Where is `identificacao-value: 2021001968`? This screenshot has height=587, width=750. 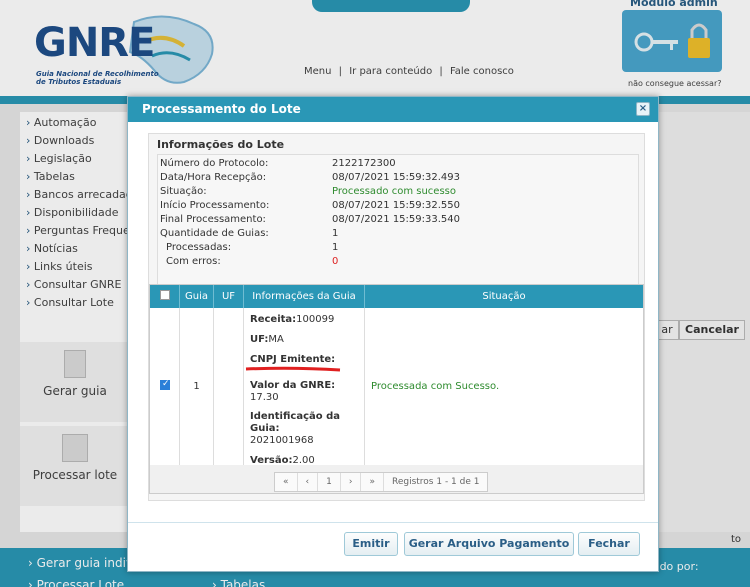 identificacao-value: 2021001968 is located at coordinates (282, 440).